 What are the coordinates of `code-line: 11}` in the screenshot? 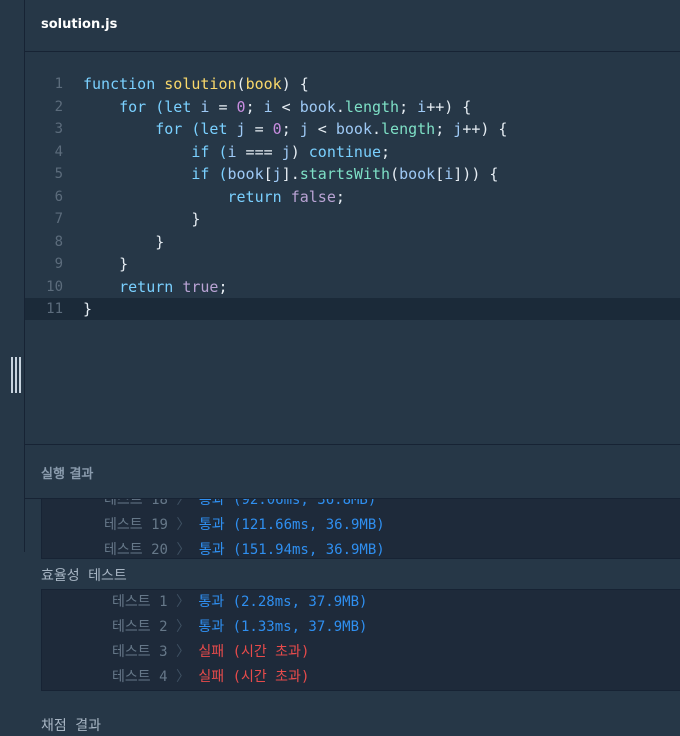 It's located at (352, 309).